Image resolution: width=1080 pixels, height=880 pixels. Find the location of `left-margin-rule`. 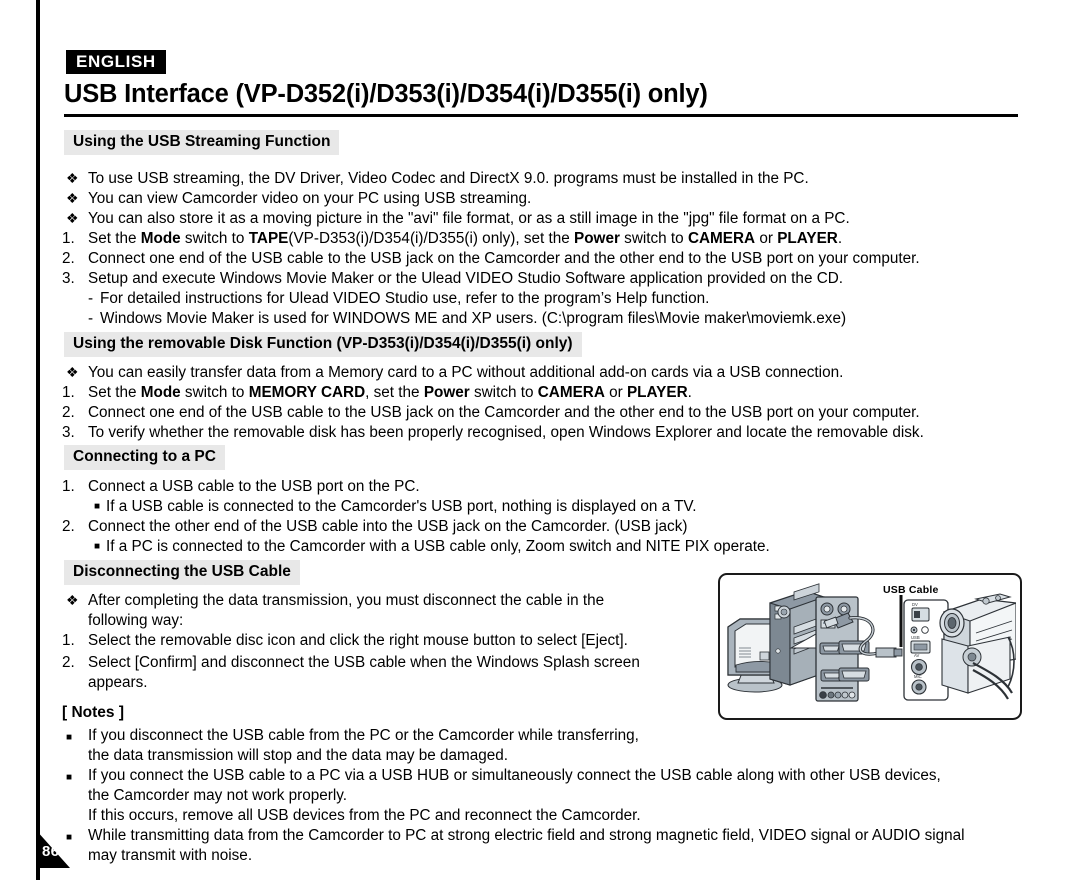

left-margin-rule is located at coordinates (38, 440).